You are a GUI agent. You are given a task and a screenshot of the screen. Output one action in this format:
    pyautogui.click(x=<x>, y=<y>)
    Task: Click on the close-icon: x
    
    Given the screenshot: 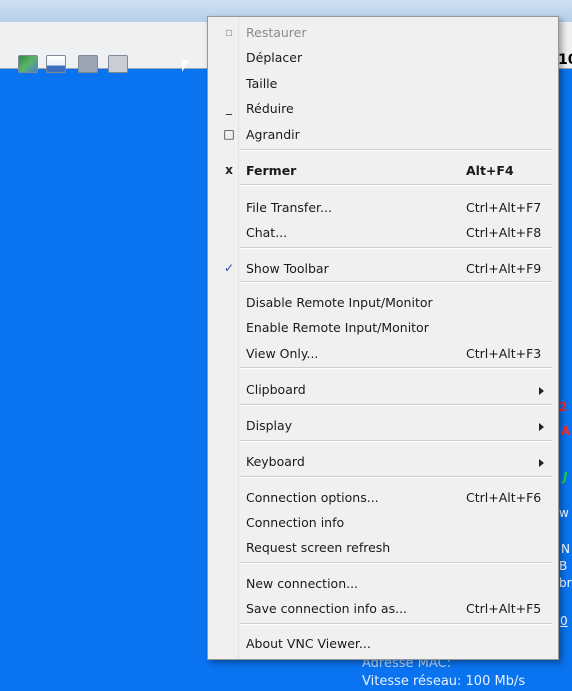 What is the action you would take?
    pyautogui.click(x=229, y=170)
    